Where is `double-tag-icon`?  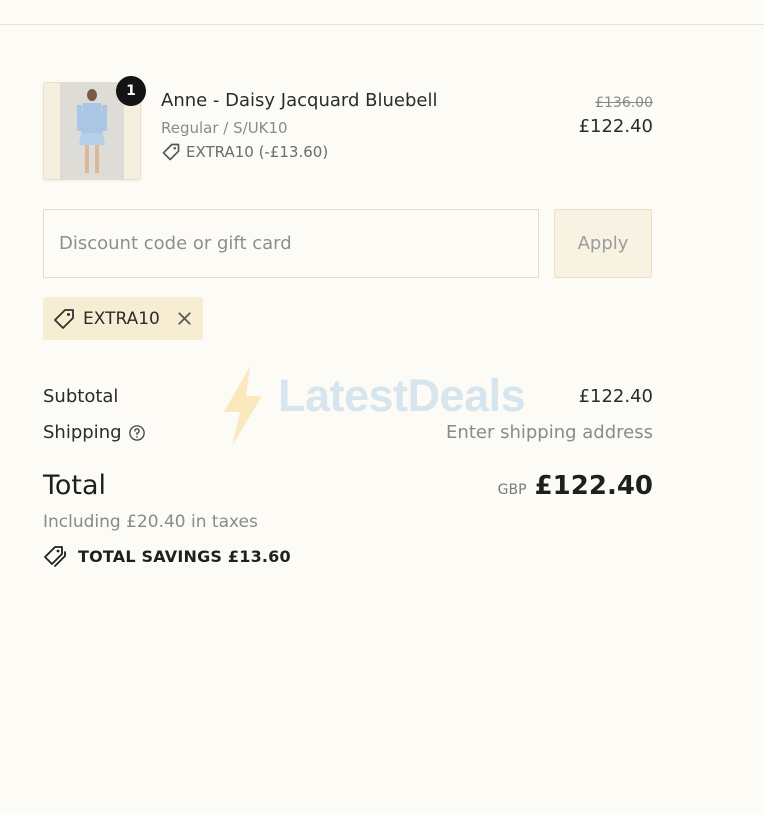
double-tag-icon is located at coordinates (55, 556).